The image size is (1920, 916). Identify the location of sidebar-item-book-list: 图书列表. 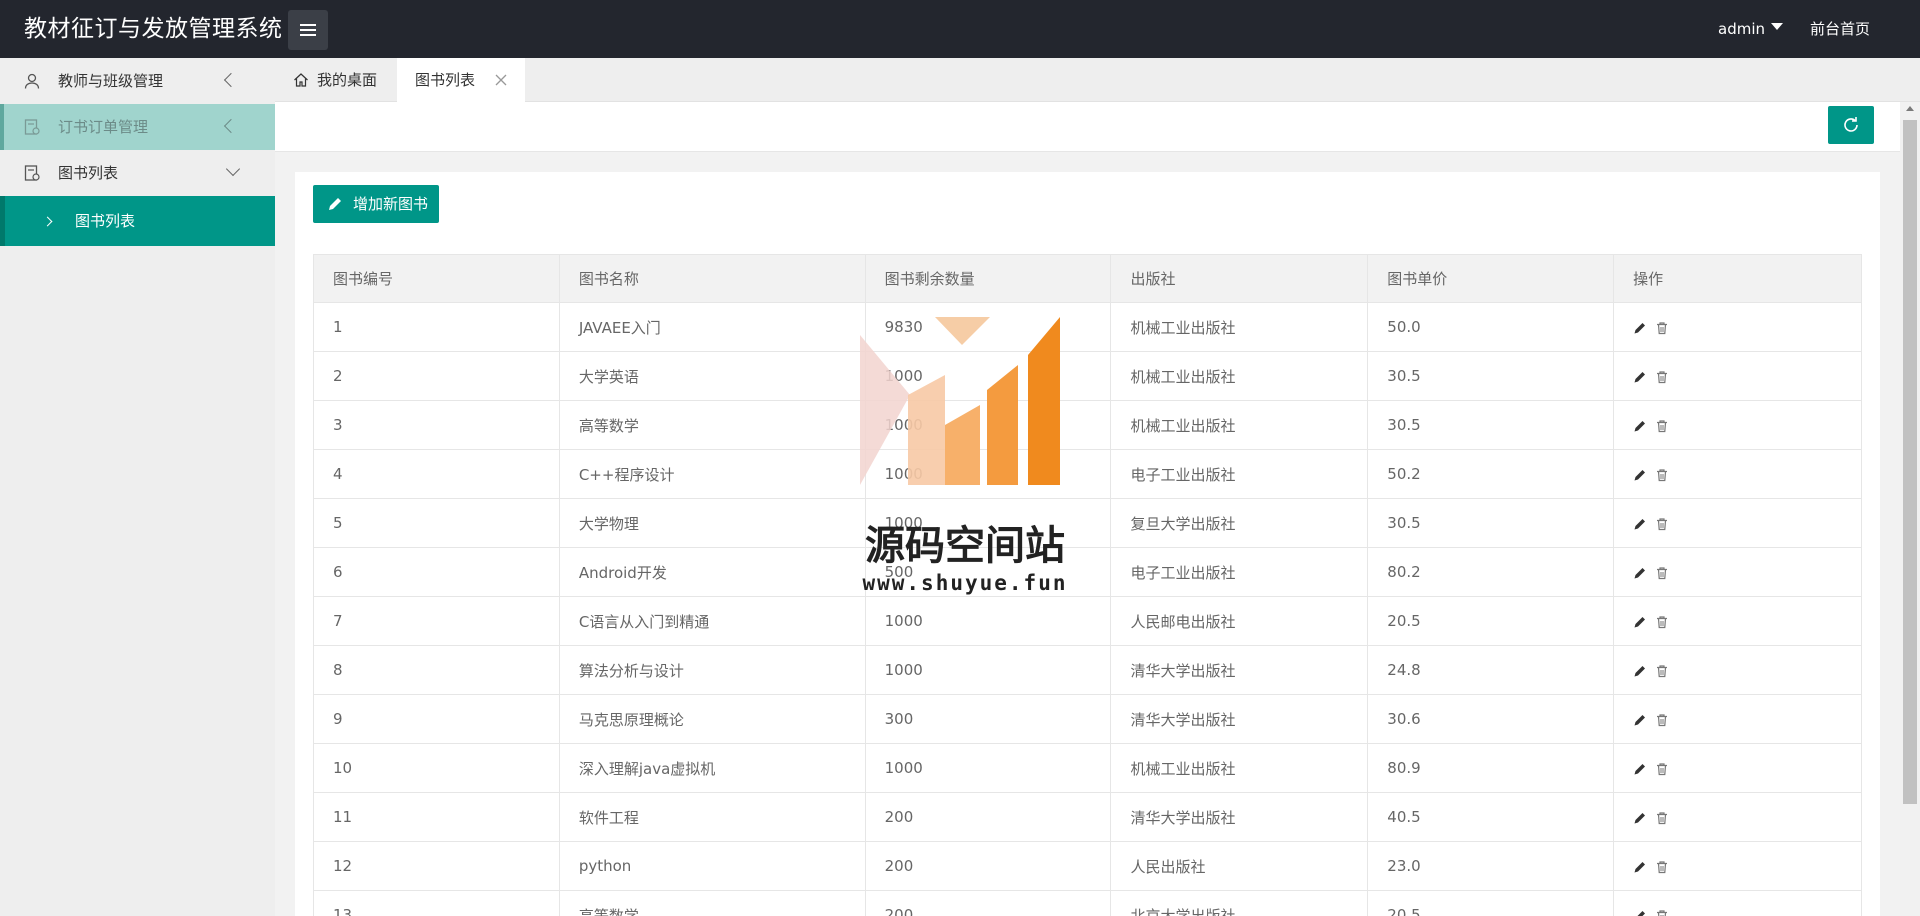
(137, 173).